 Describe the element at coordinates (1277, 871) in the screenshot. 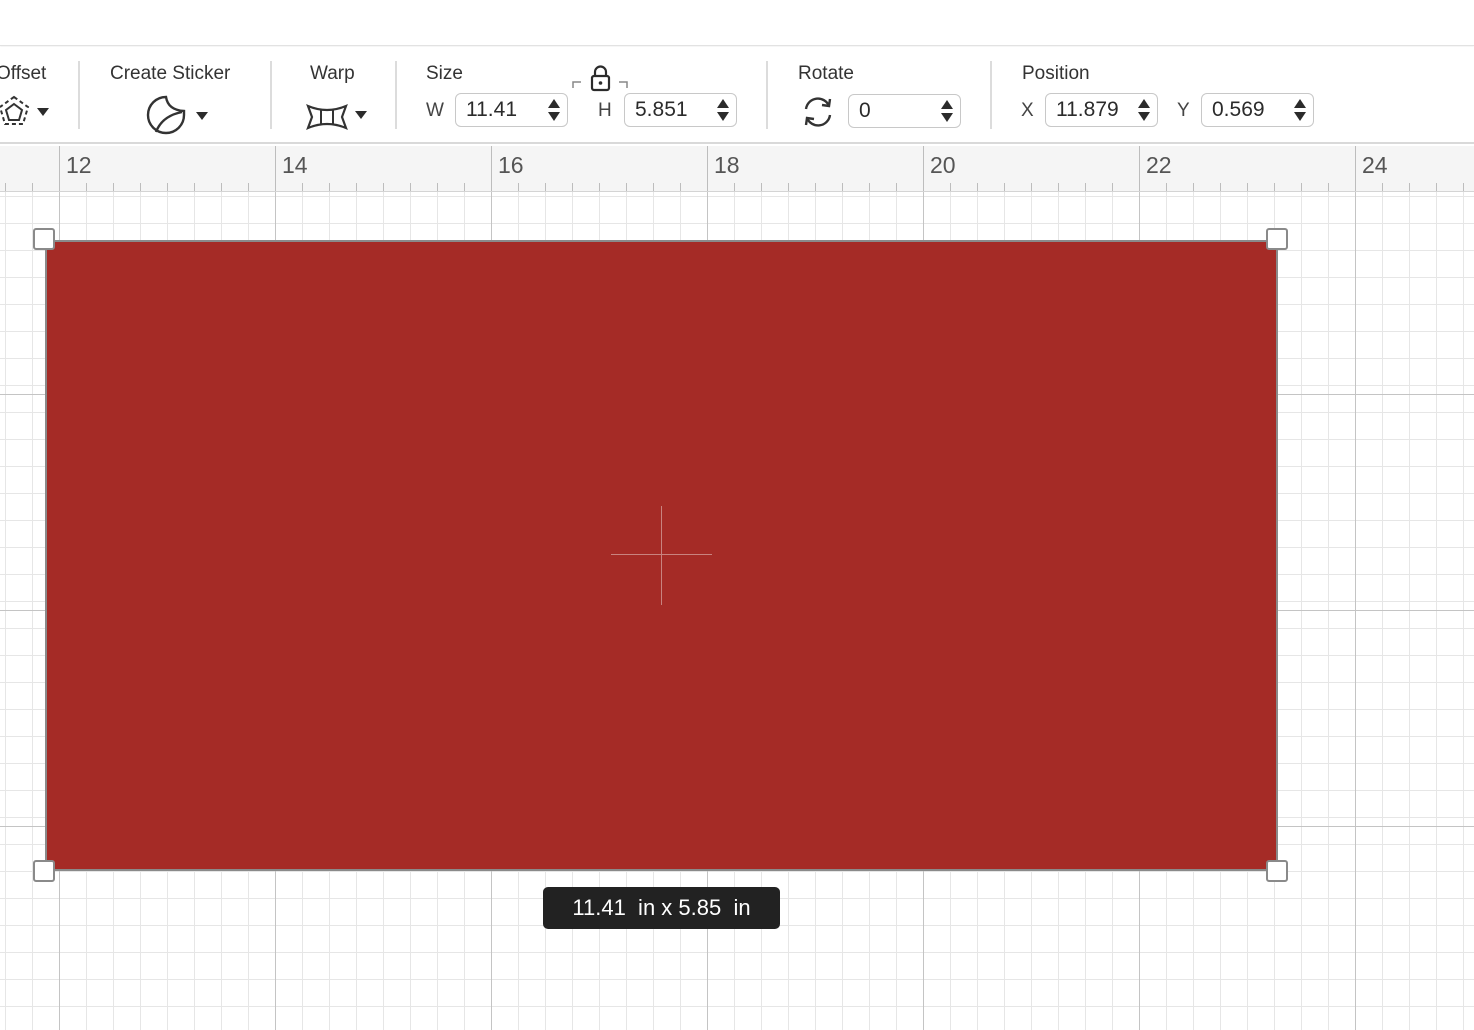

I see `resize-handle-bottom-right` at that location.